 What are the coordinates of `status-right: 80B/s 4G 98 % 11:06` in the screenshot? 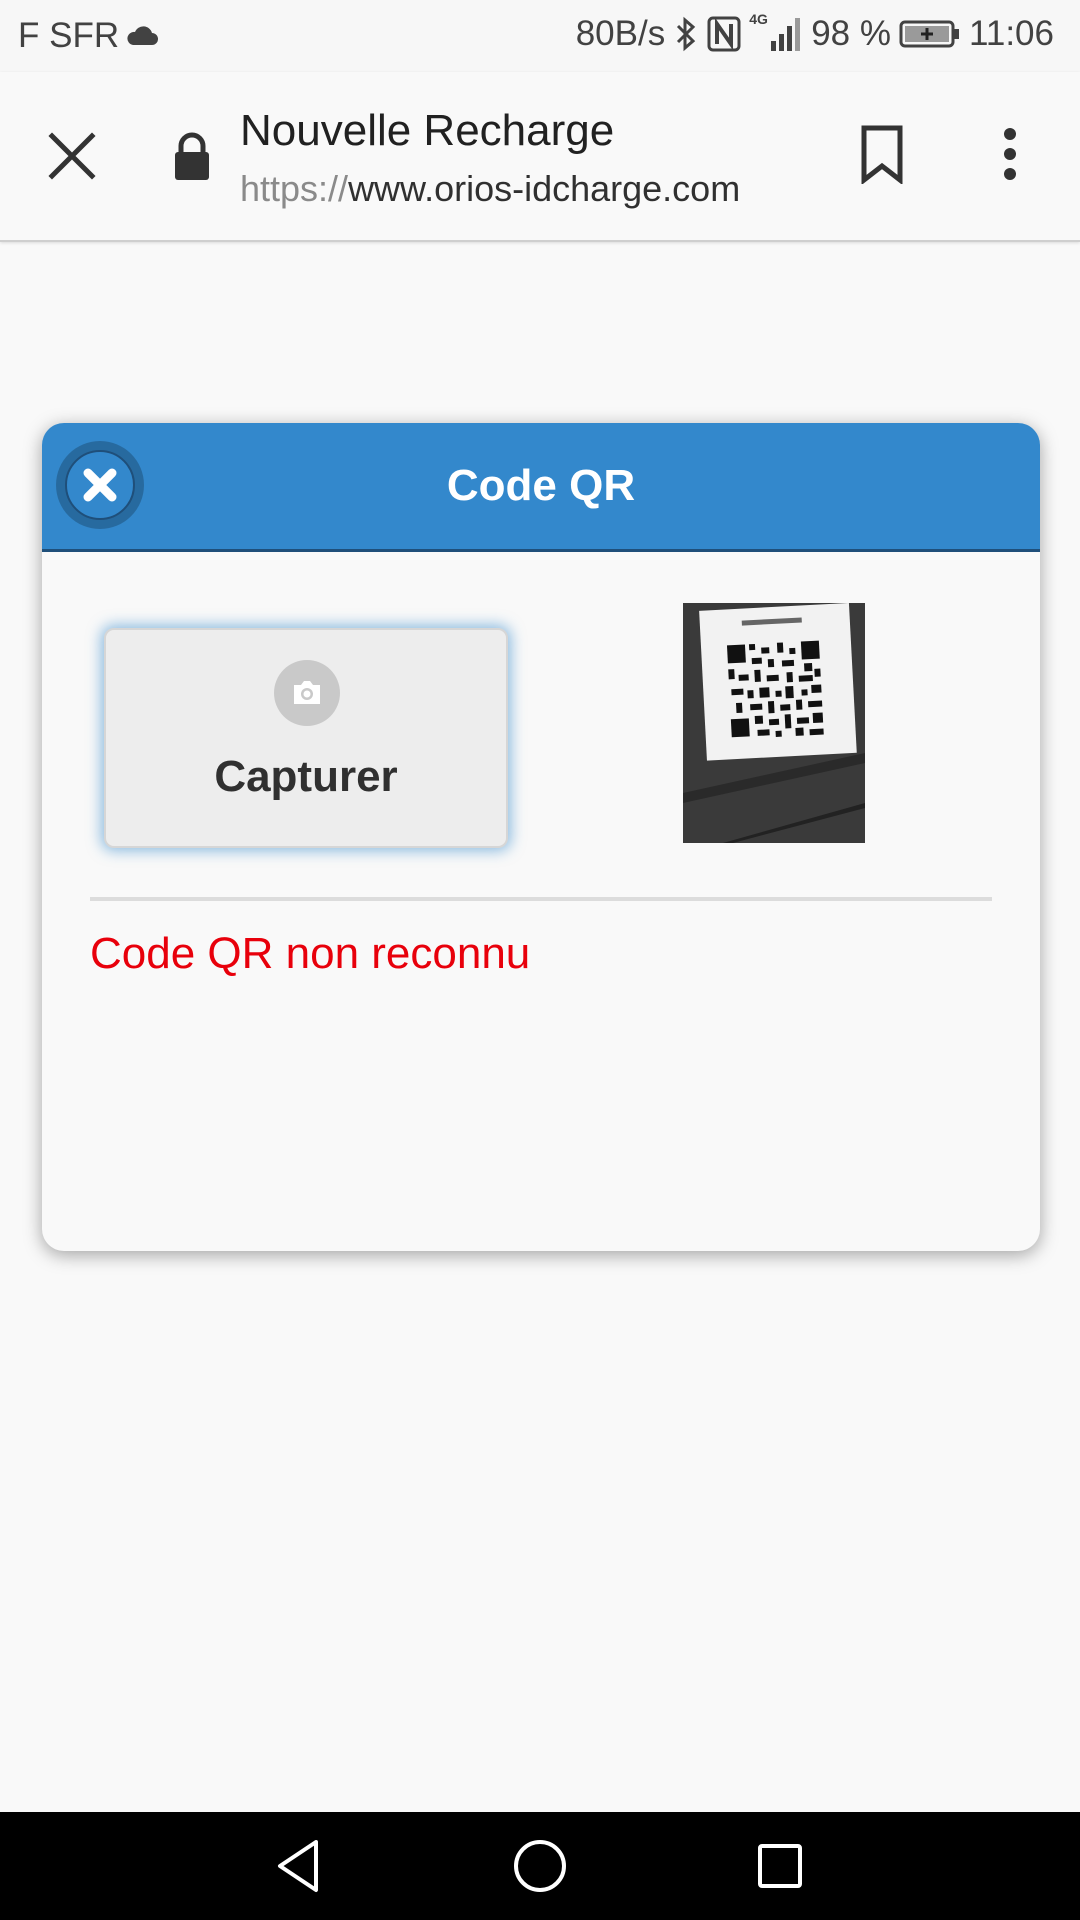 It's located at (814, 32).